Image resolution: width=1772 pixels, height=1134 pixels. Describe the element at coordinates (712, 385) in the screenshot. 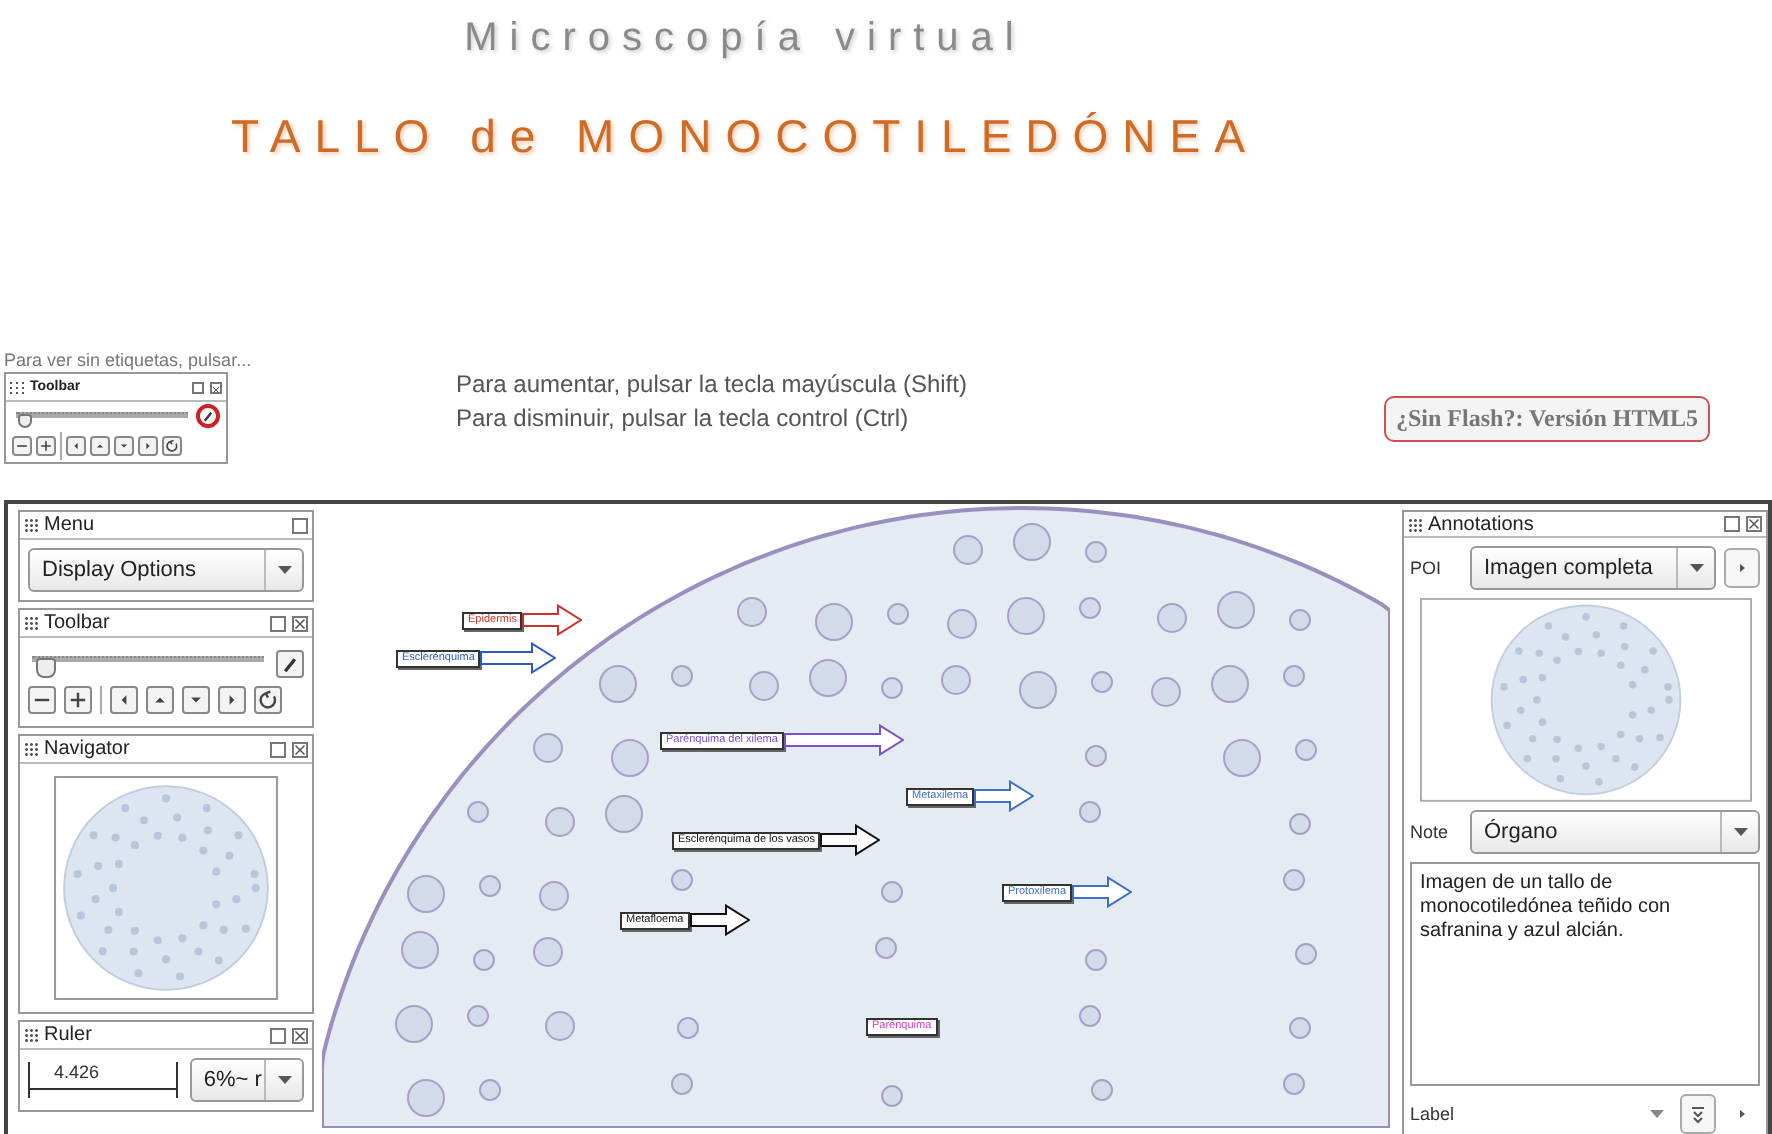

I see `instruction-text: Para aumentar, pulsar la tecla mayúscula (Shift)` at that location.